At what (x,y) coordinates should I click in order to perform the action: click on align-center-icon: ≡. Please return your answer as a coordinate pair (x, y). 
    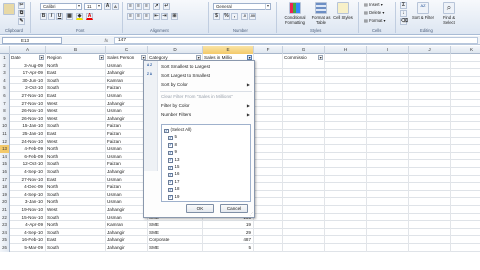
    Looking at the image, I should click on (138, 16).